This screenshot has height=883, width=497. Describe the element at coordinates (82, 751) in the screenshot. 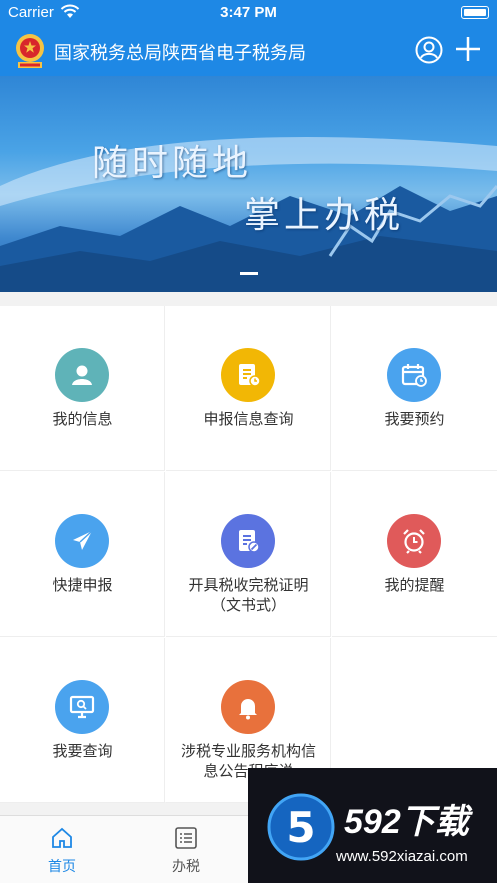

I see `grid-item-label: 我要查询` at that location.